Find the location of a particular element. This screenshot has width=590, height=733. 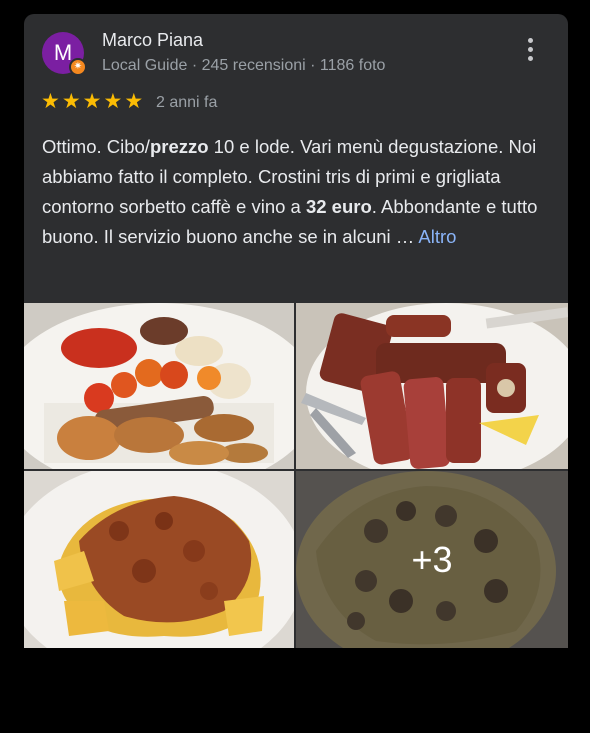

more-vert-icon is located at coordinates (530, 52).